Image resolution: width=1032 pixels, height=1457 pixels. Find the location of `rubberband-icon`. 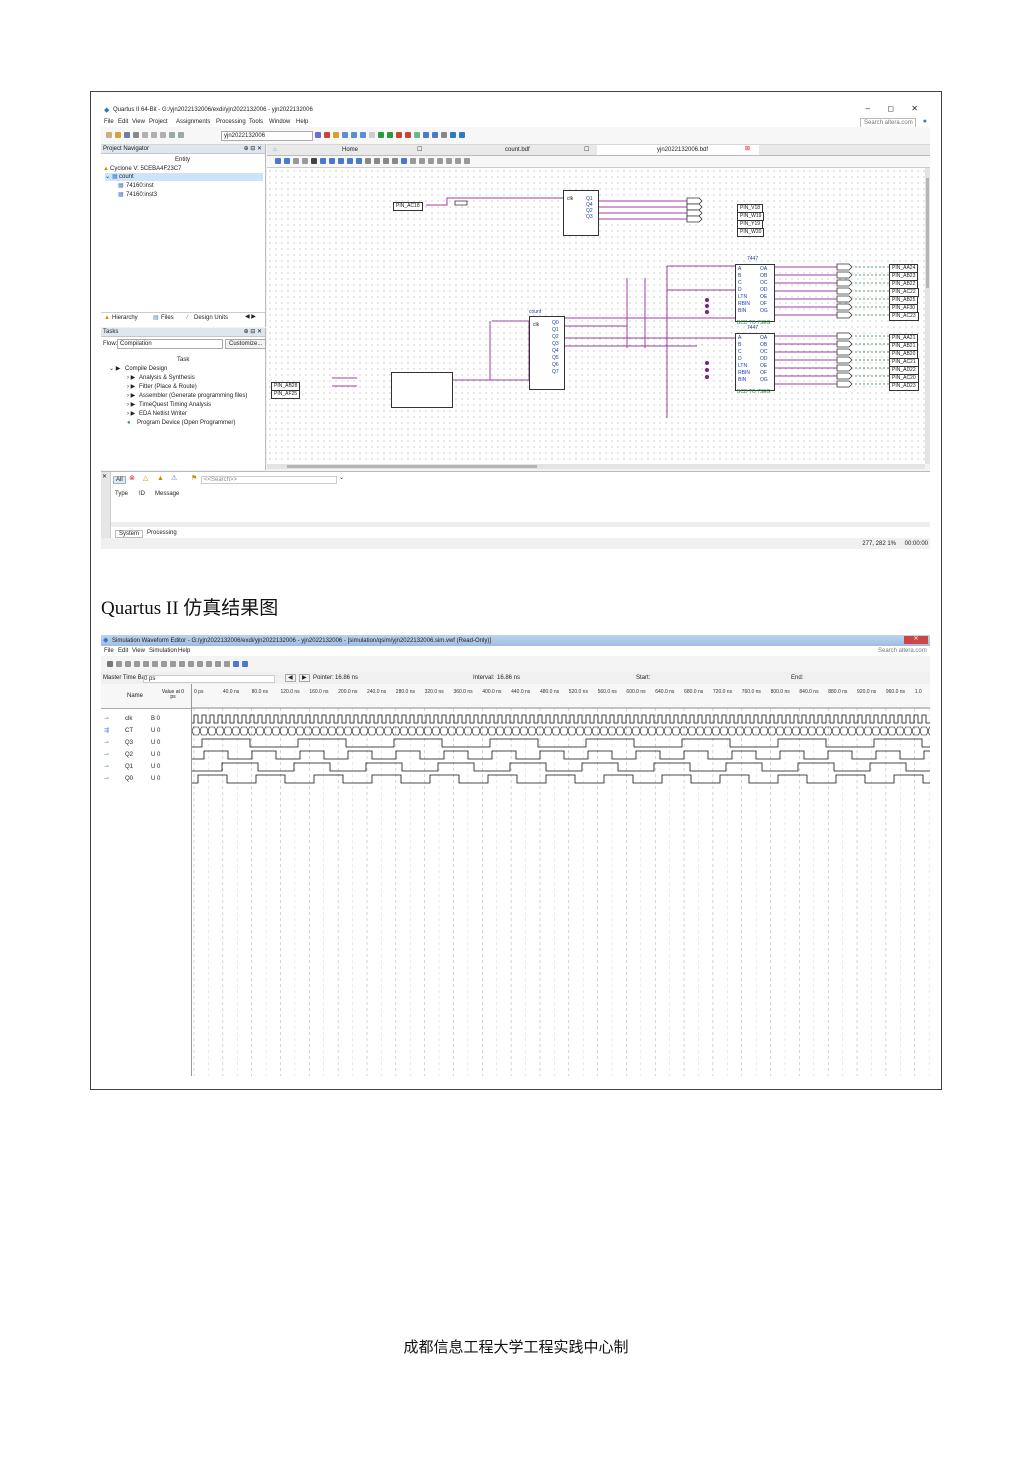

rubberband-icon is located at coordinates (403, 161).